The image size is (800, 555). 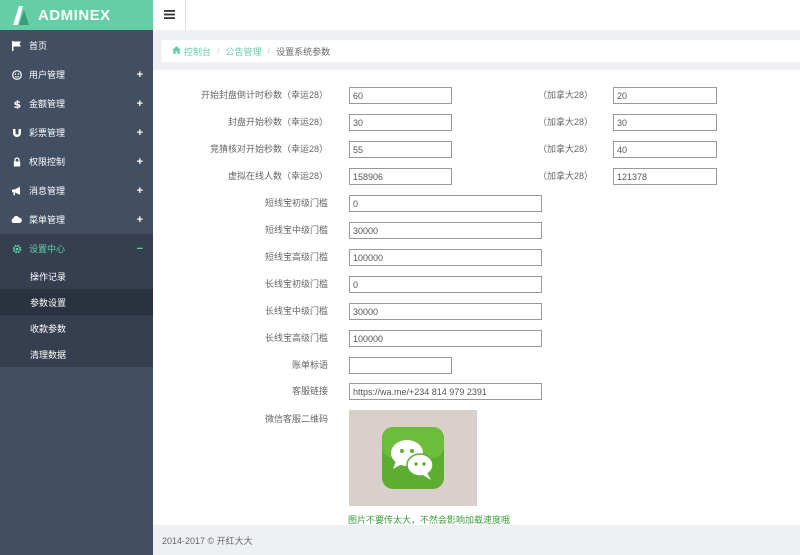 I want to click on sidebar-item-label: 消息管理, so click(x=47, y=191).